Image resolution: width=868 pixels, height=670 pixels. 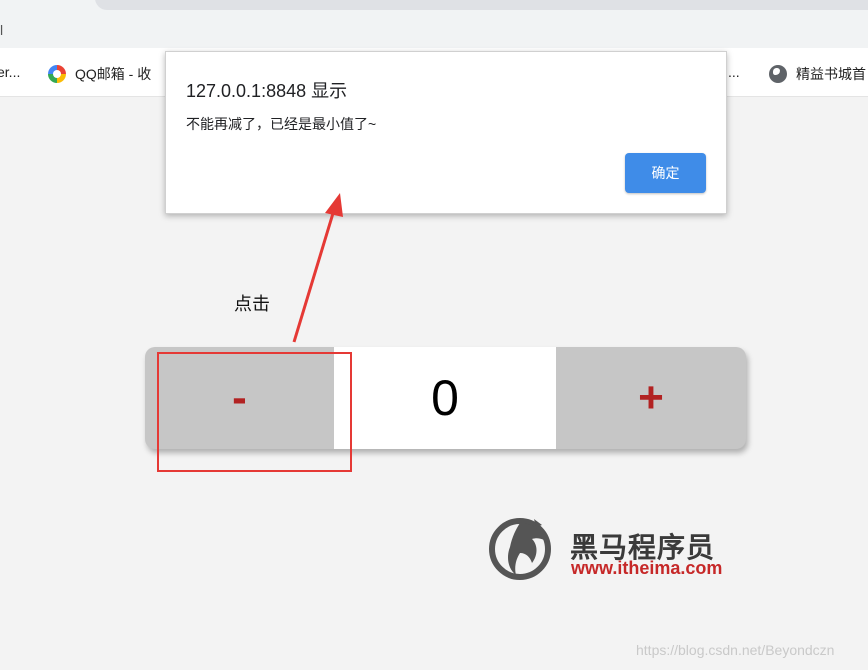 What do you see at coordinates (735, 650) in the screenshot?
I see `watermark: https://blog.csdn.net/Beyondczn` at bounding box center [735, 650].